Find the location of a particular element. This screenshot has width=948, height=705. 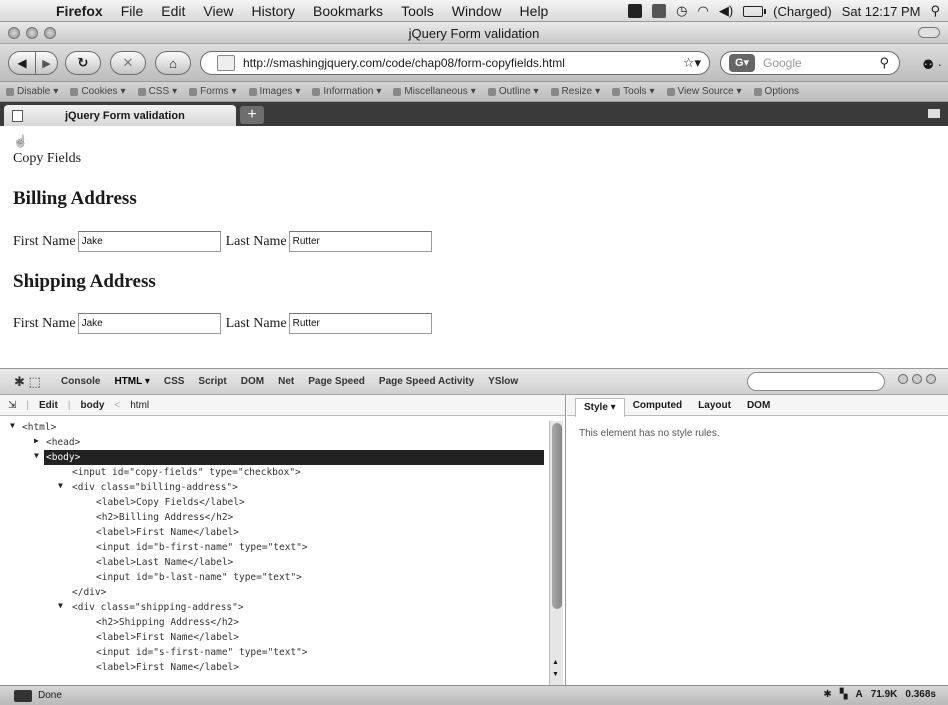

tree-node: <input id="s-first-name" type="text"> is located at coordinates (202, 652).